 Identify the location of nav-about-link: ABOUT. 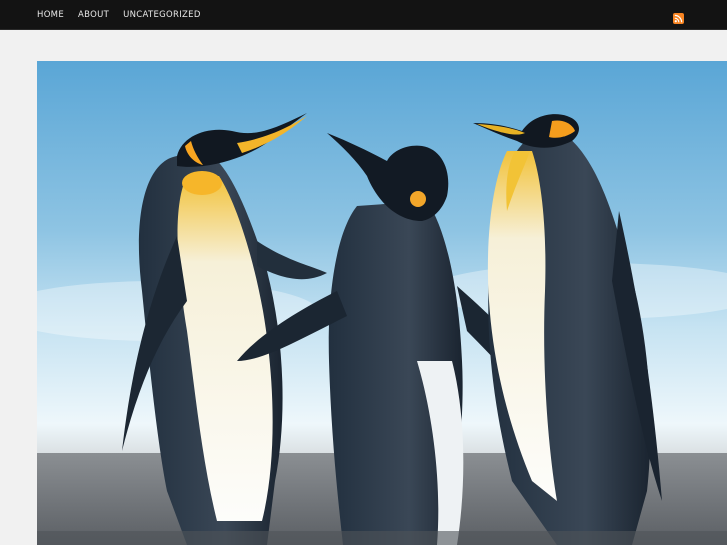
(93, 15).